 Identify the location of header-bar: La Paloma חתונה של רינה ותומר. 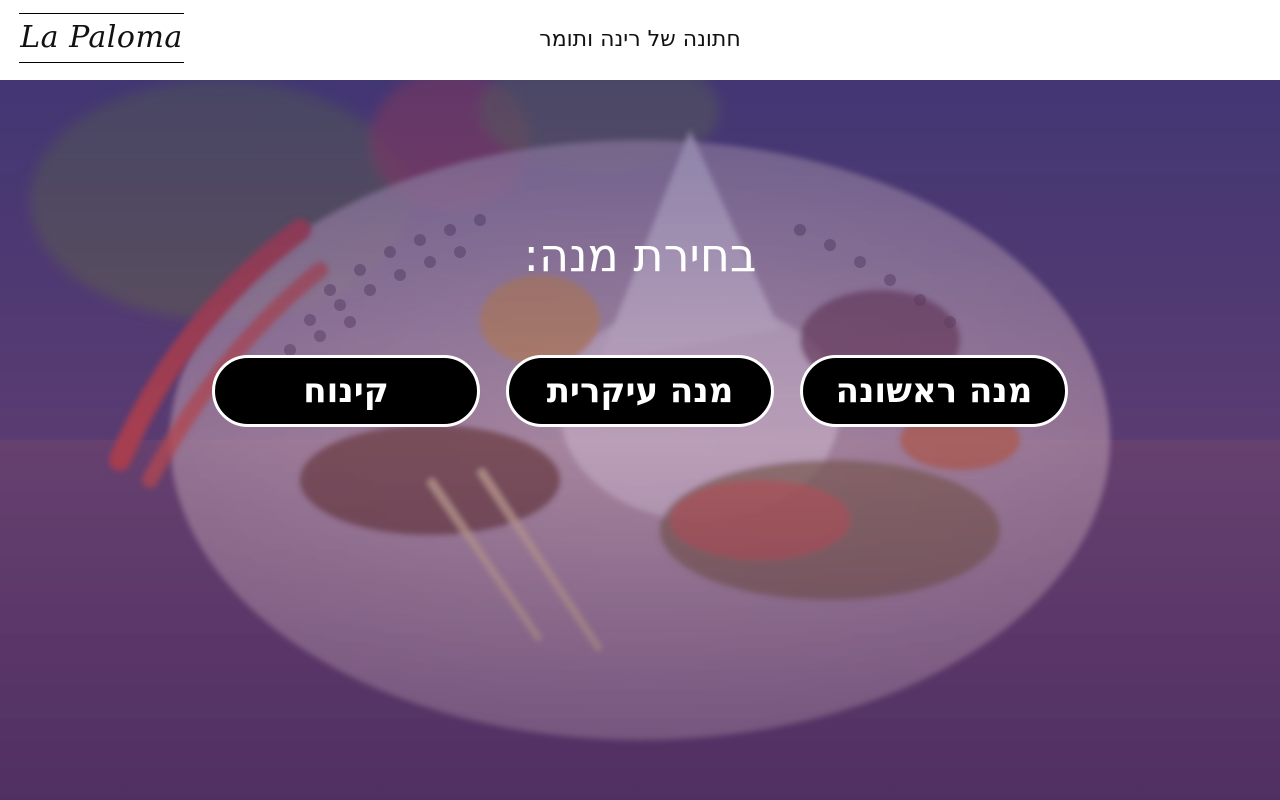
(640, 40).